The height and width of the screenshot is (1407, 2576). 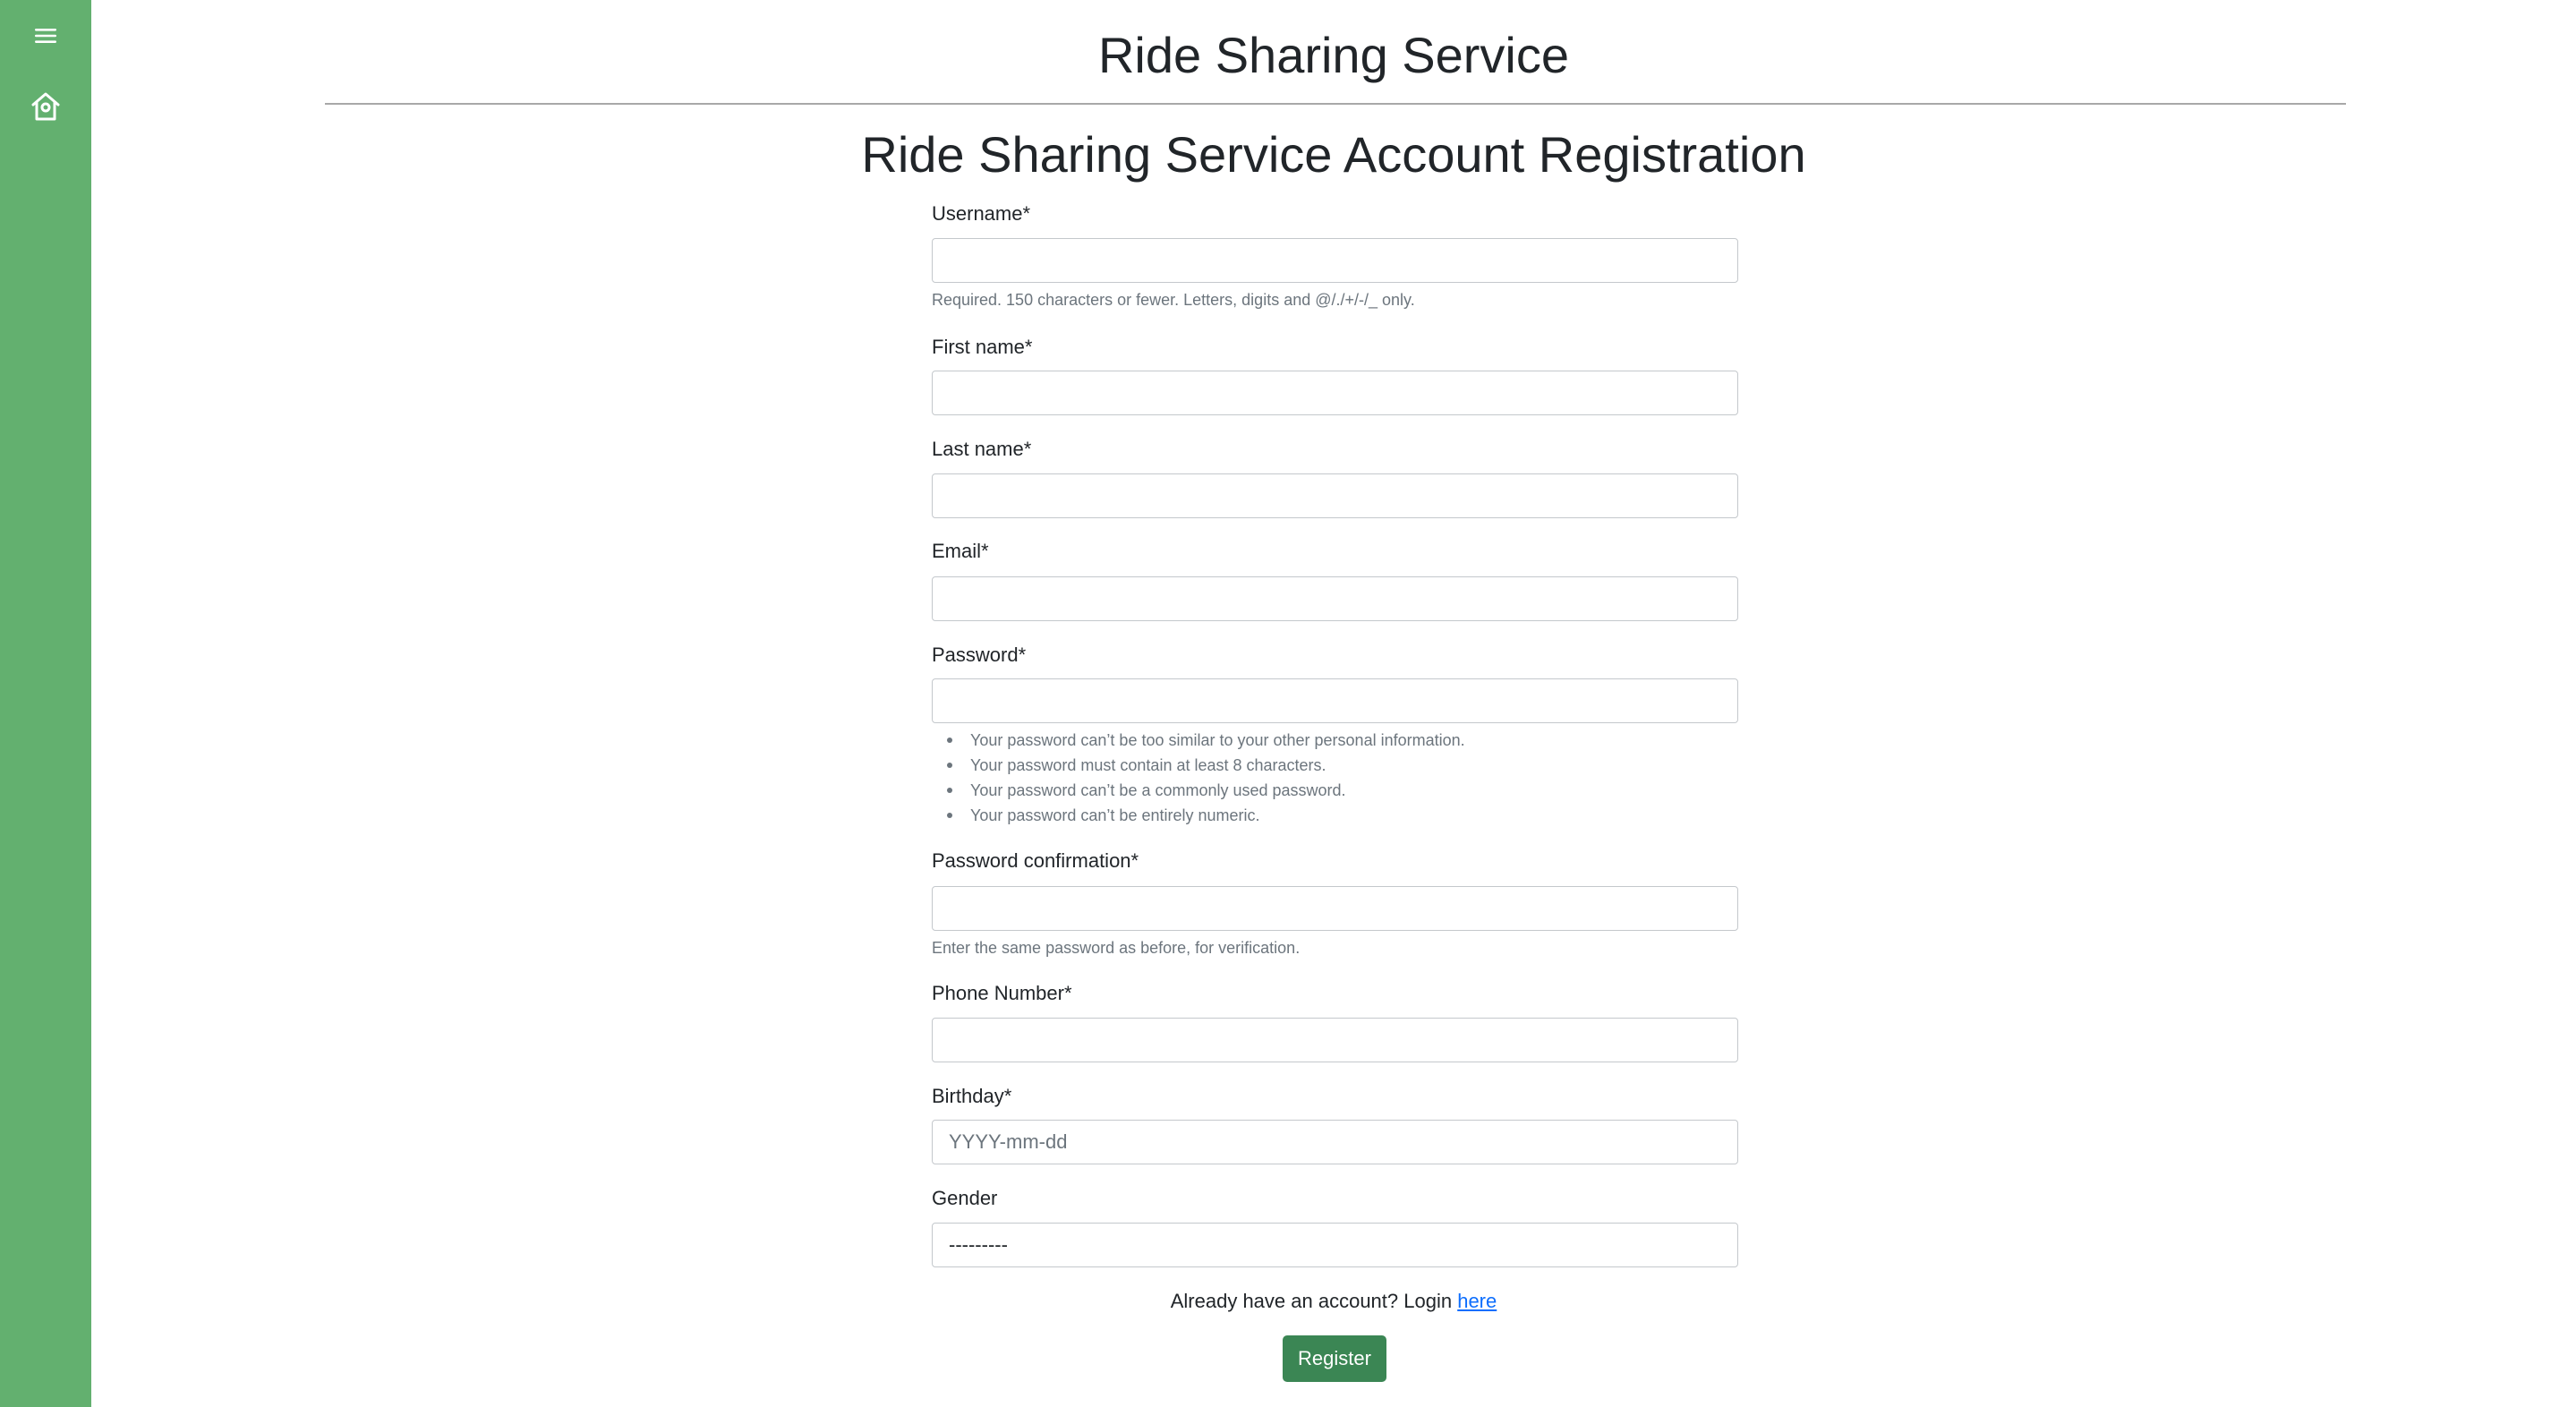 I want to click on email-input, so click(x=1335, y=598).